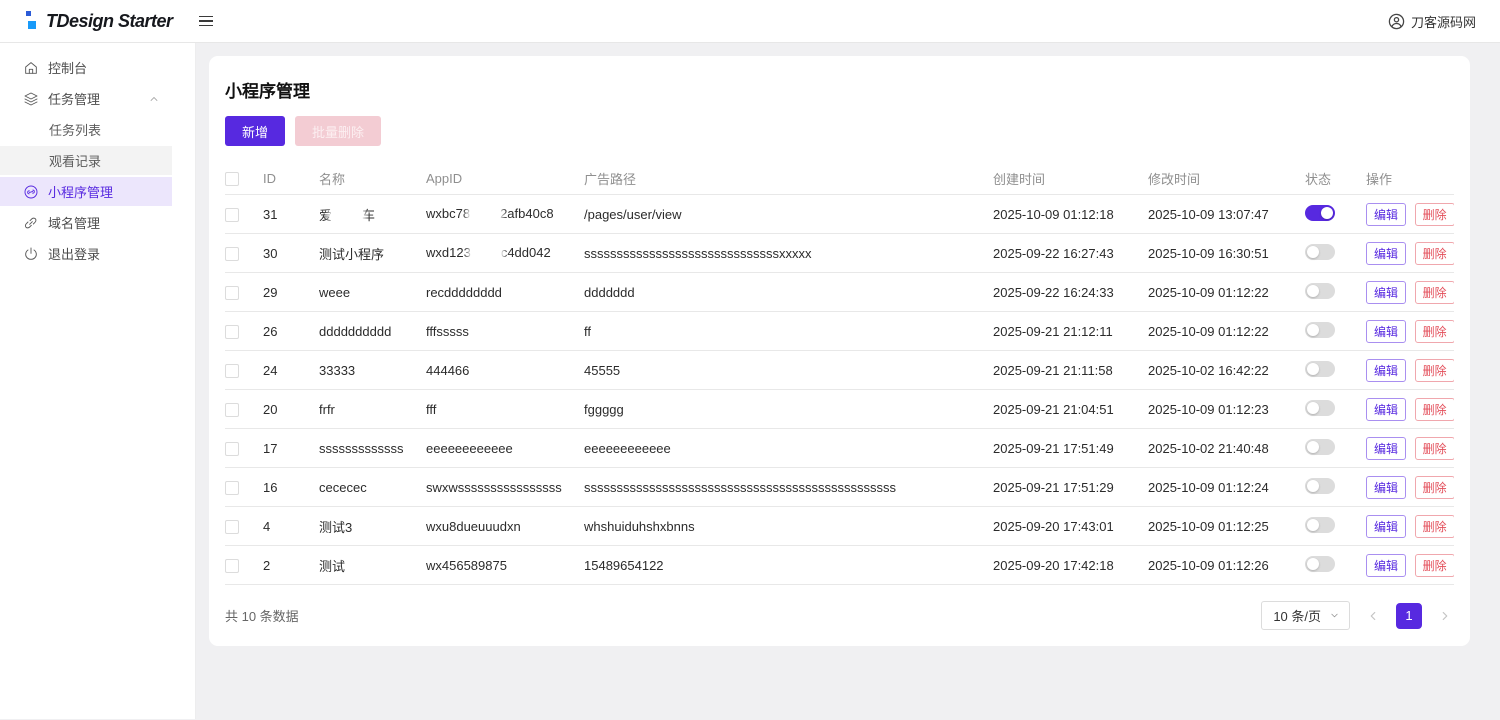  What do you see at coordinates (86, 191) in the screenshot?
I see `sidebar-item-miniprogram-management: 小程序管理` at bounding box center [86, 191].